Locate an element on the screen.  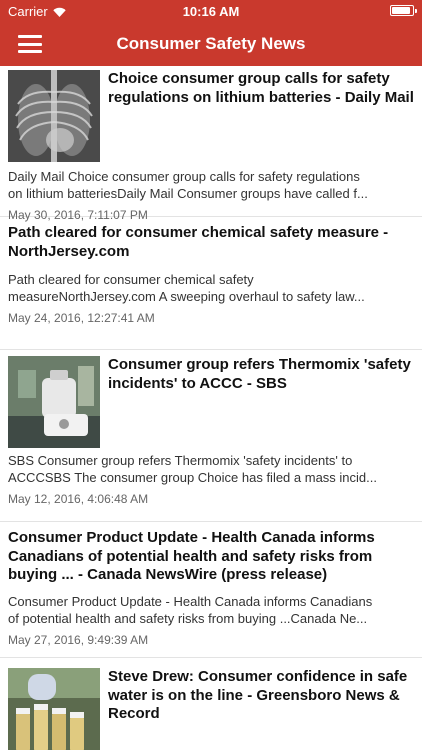
article-date: May 24, 2016, 12:27:41 AM is located at coordinates (81, 318).